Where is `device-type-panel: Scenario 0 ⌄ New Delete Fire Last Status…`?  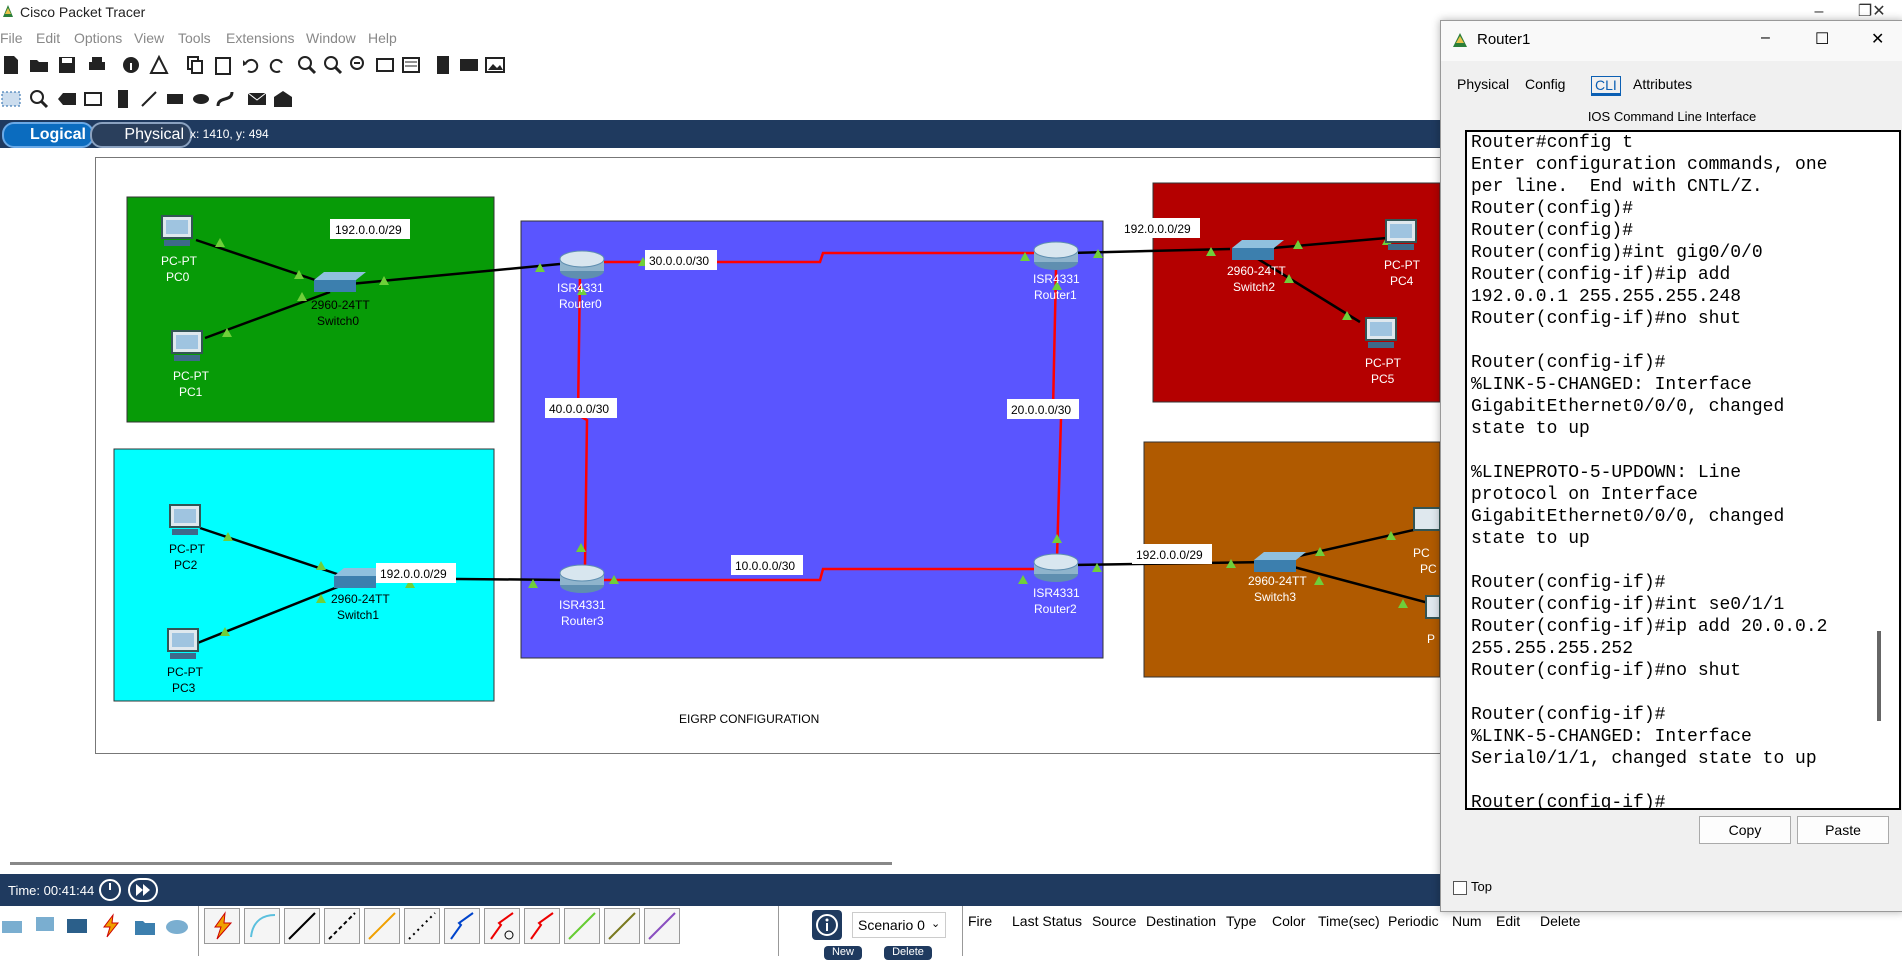
device-type-panel: Scenario 0 ⌄ New Delete Fire Last Status… is located at coordinates (720, 933).